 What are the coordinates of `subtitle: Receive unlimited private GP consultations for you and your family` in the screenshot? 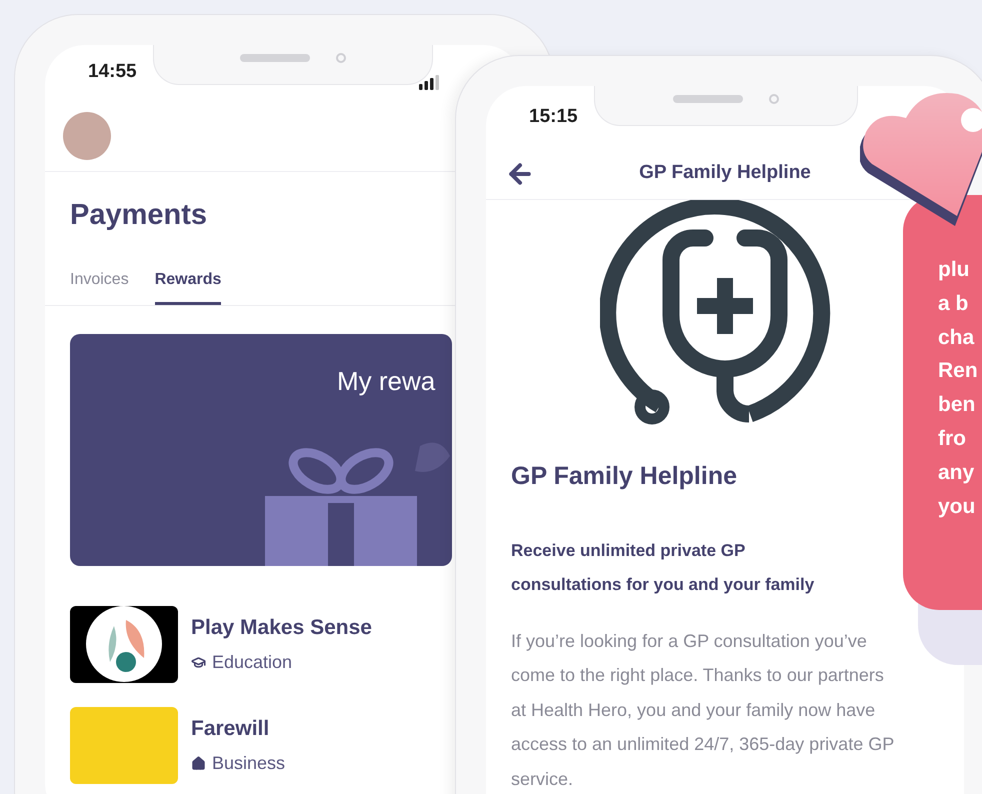 It's located at (663, 568).